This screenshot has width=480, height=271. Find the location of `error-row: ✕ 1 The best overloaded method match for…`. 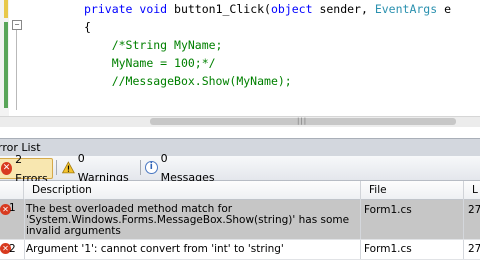

error-row: ✕ 1 The best overloaded method match for… is located at coordinates (240, 219).